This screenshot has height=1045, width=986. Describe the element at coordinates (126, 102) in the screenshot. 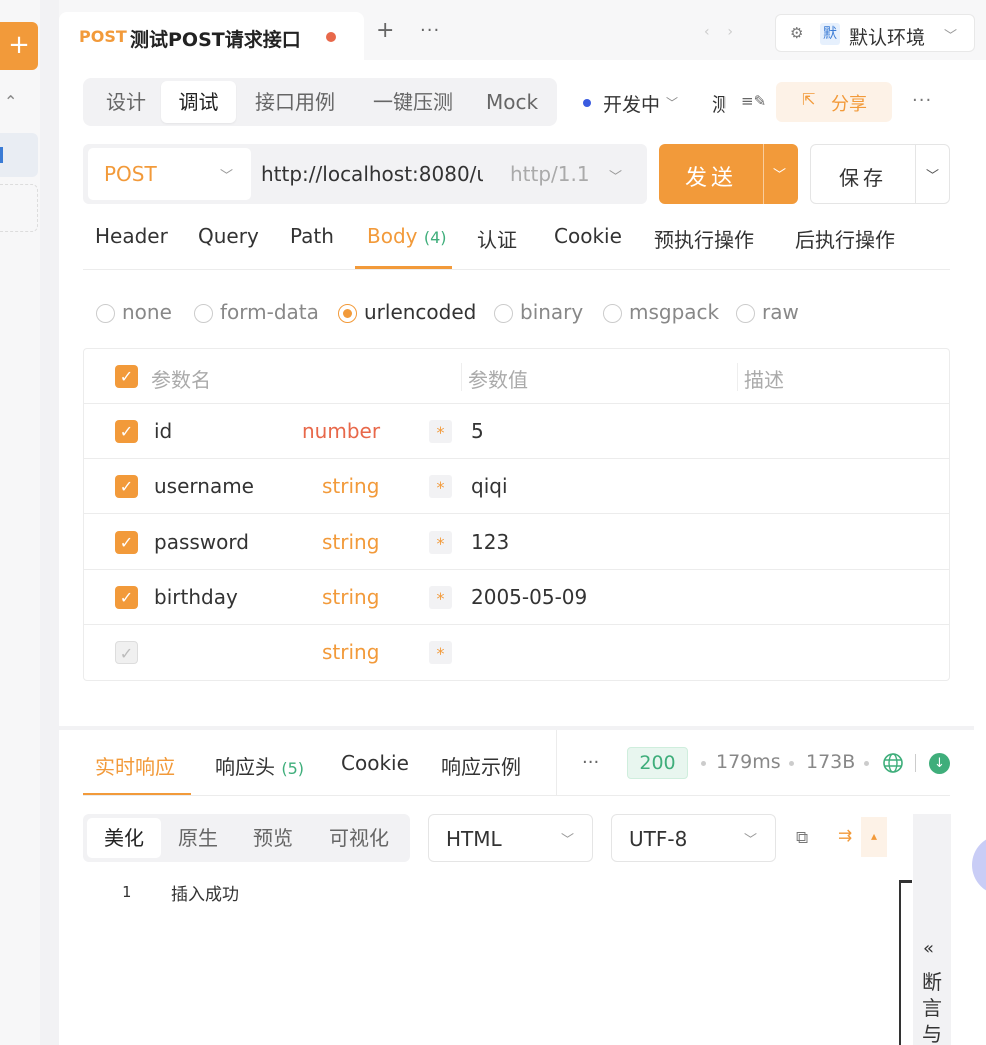

I see `tab-design: 设计` at that location.